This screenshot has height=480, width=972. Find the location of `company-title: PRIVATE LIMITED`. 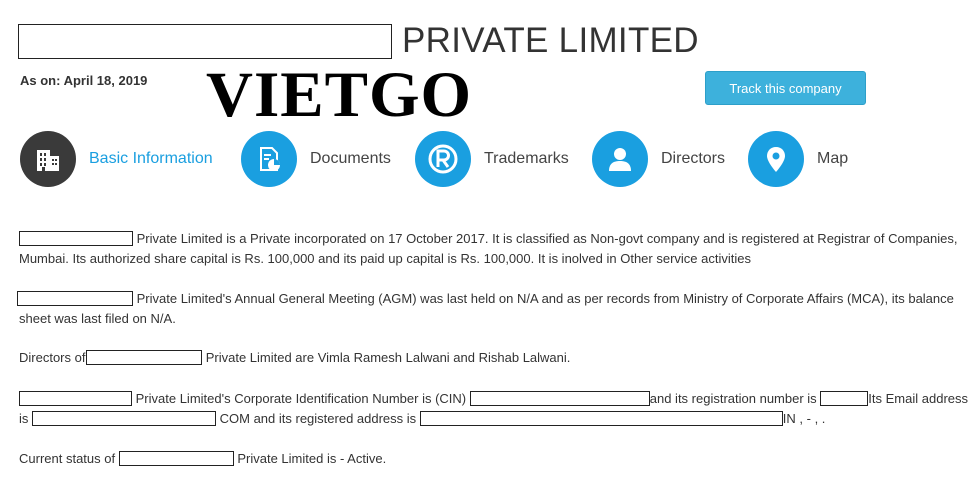

company-title: PRIVATE LIMITED is located at coordinates (358, 41).